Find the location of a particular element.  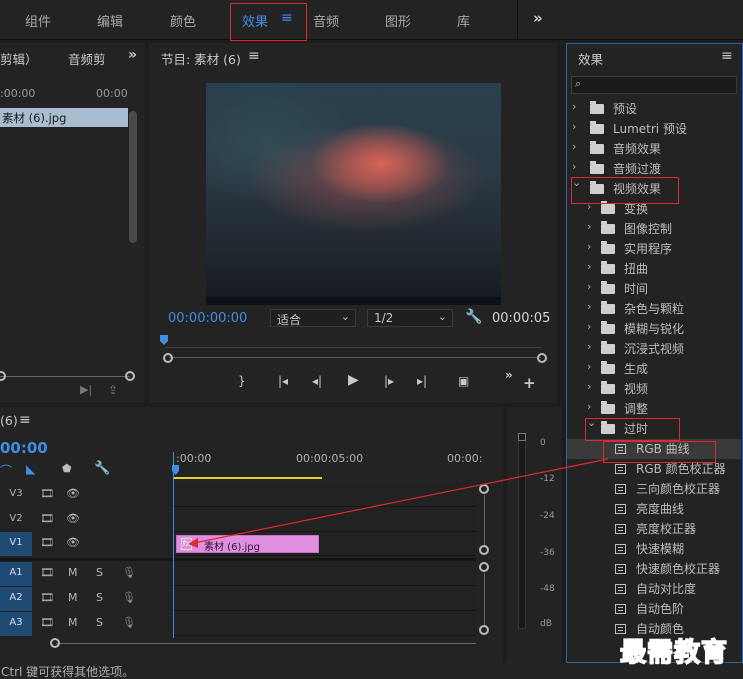

drag-arrow-head is located at coordinates (193, 543).